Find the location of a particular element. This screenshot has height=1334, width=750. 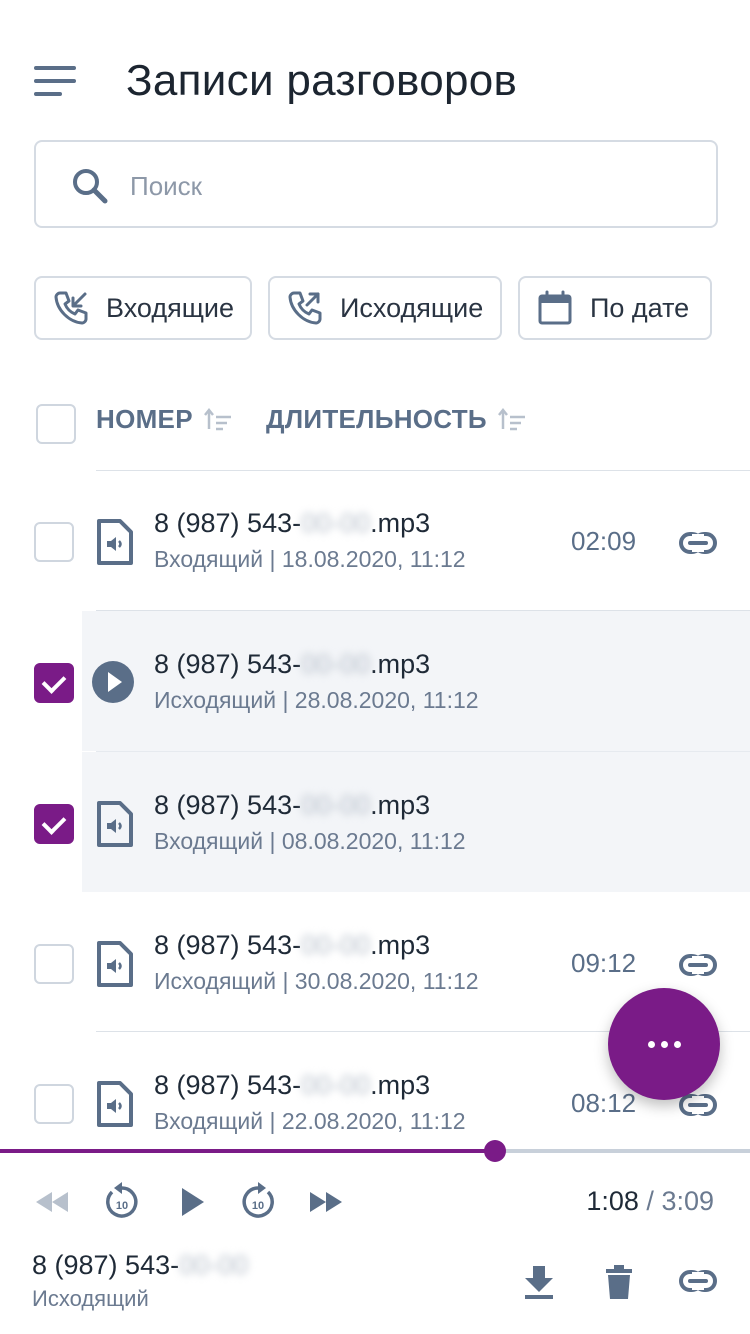

search-icon is located at coordinates (90, 186).